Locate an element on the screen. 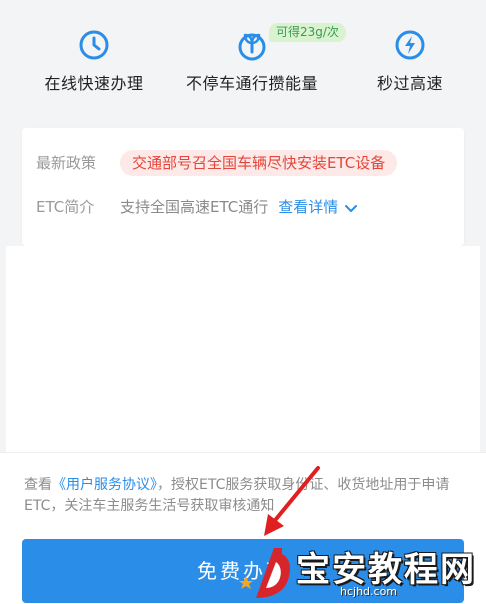  free-apply-button: 免费办理 is located at coordinates (243, 571).